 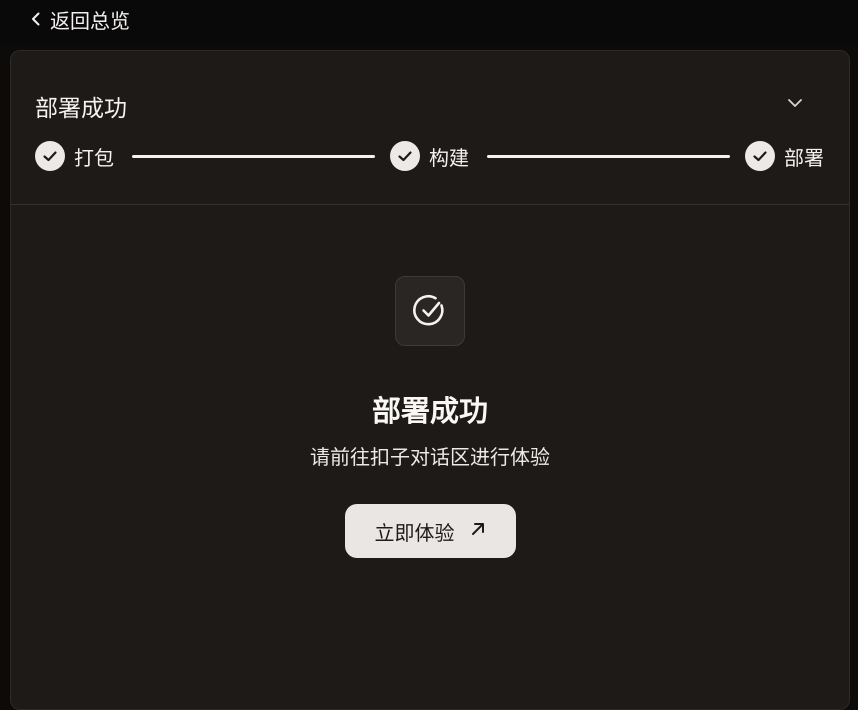 I want to click on step-label: 构建, so click(x=449, y=157).